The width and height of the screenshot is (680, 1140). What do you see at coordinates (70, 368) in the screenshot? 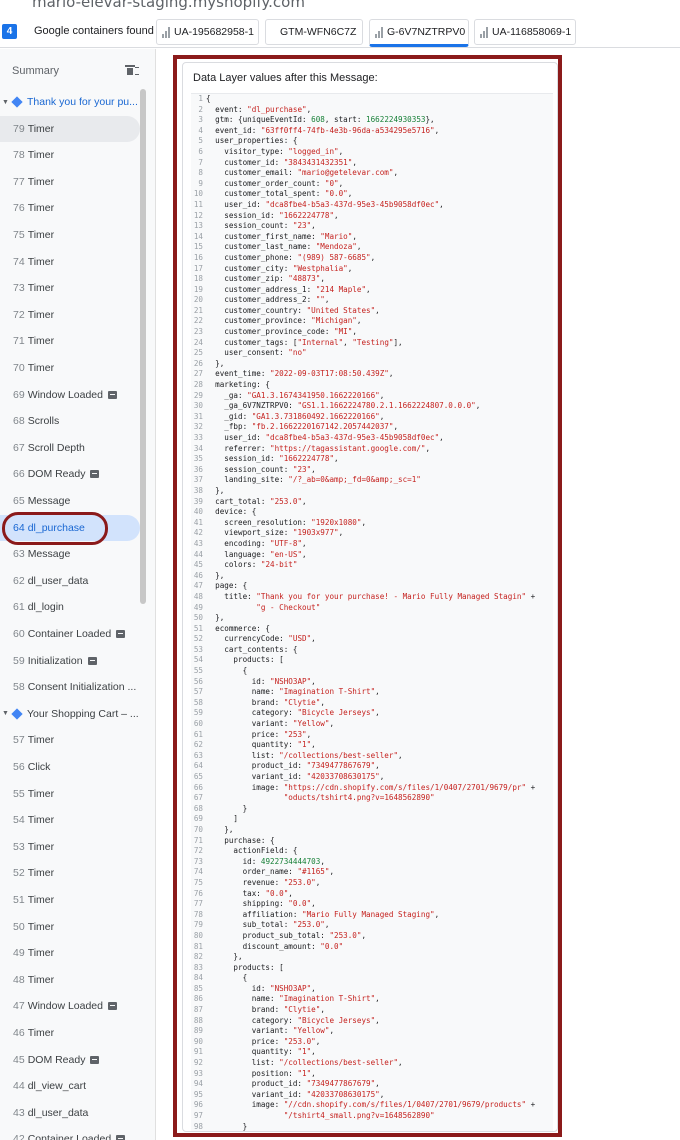
I see `sidebar-event-item: 70 Timer` at bounding box center [70, 368].